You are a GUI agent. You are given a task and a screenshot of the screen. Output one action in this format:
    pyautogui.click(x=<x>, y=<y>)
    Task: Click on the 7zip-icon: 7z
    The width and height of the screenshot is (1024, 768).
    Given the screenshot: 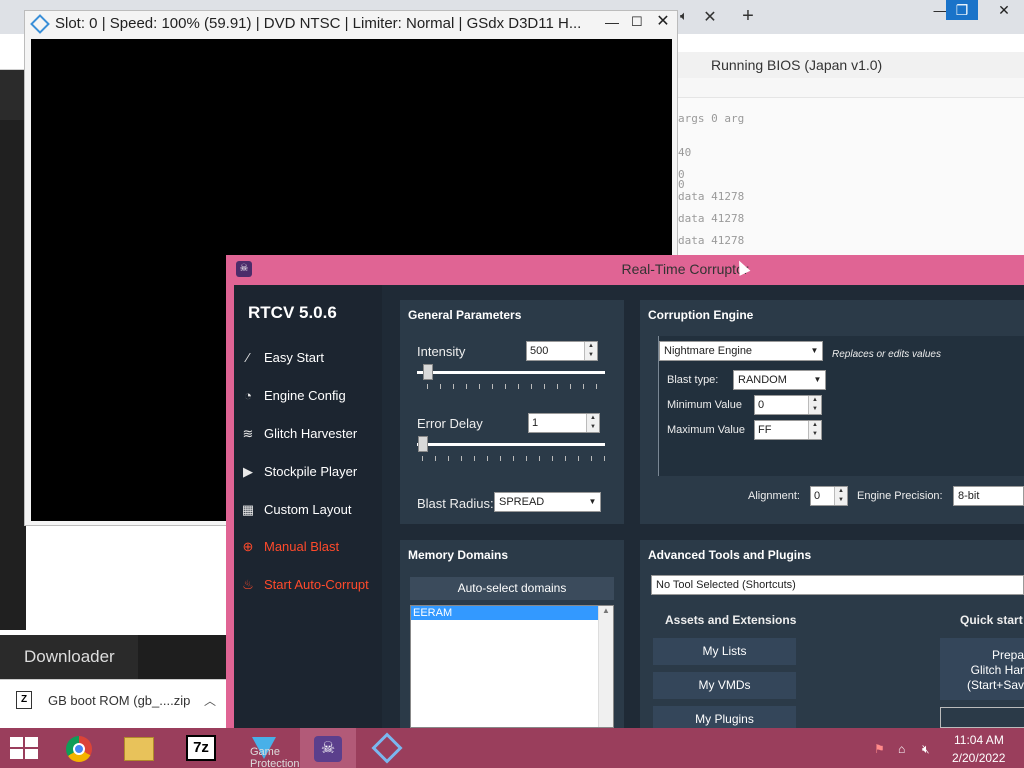 What is the action you would take?
    pyautogui.click(x=201, y=748)
    